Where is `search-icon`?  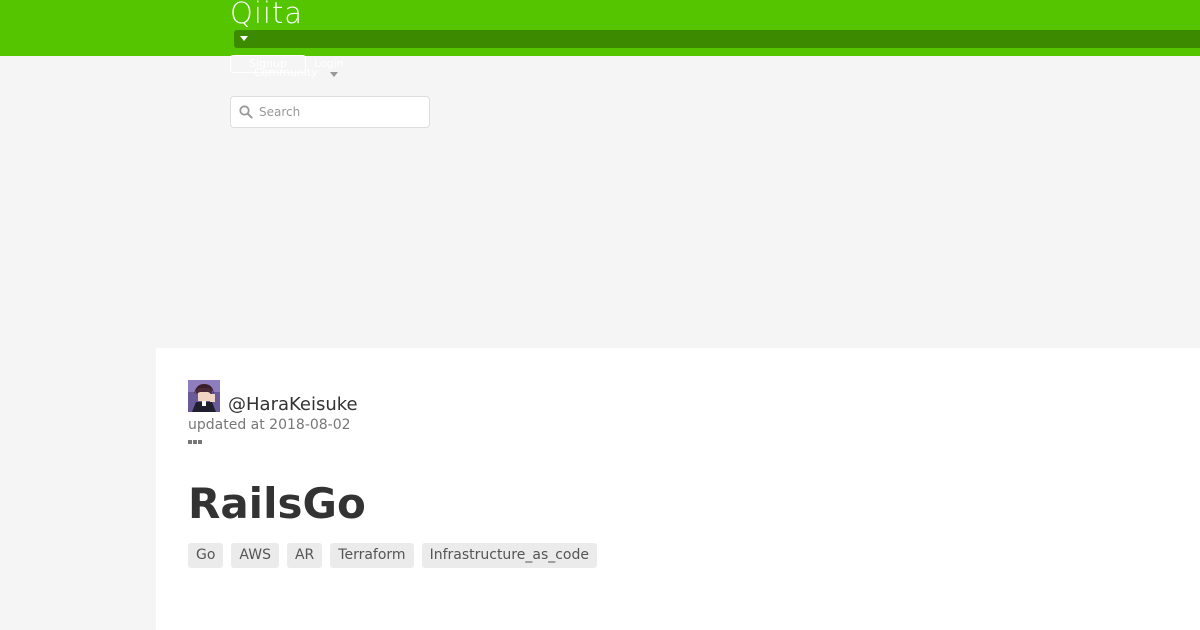 search-icon is located at coordinates (246, 112).